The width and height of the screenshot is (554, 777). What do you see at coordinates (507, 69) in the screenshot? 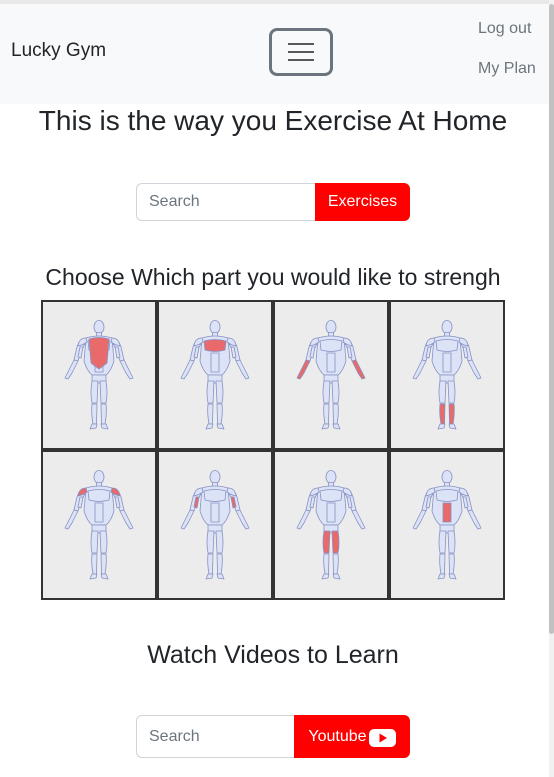
I see `my-plan-link: My Plan` at bounding box center [507, 69].